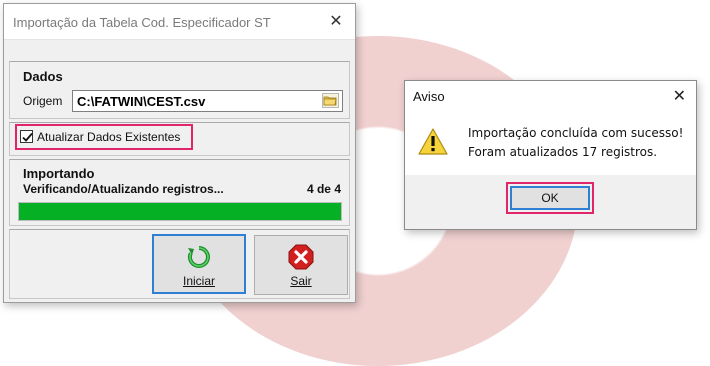  What do you see at coordinates (198, 281) in the screenshot?
I see `iniciar-label: Iniciar` at bounding box center [198, 281].